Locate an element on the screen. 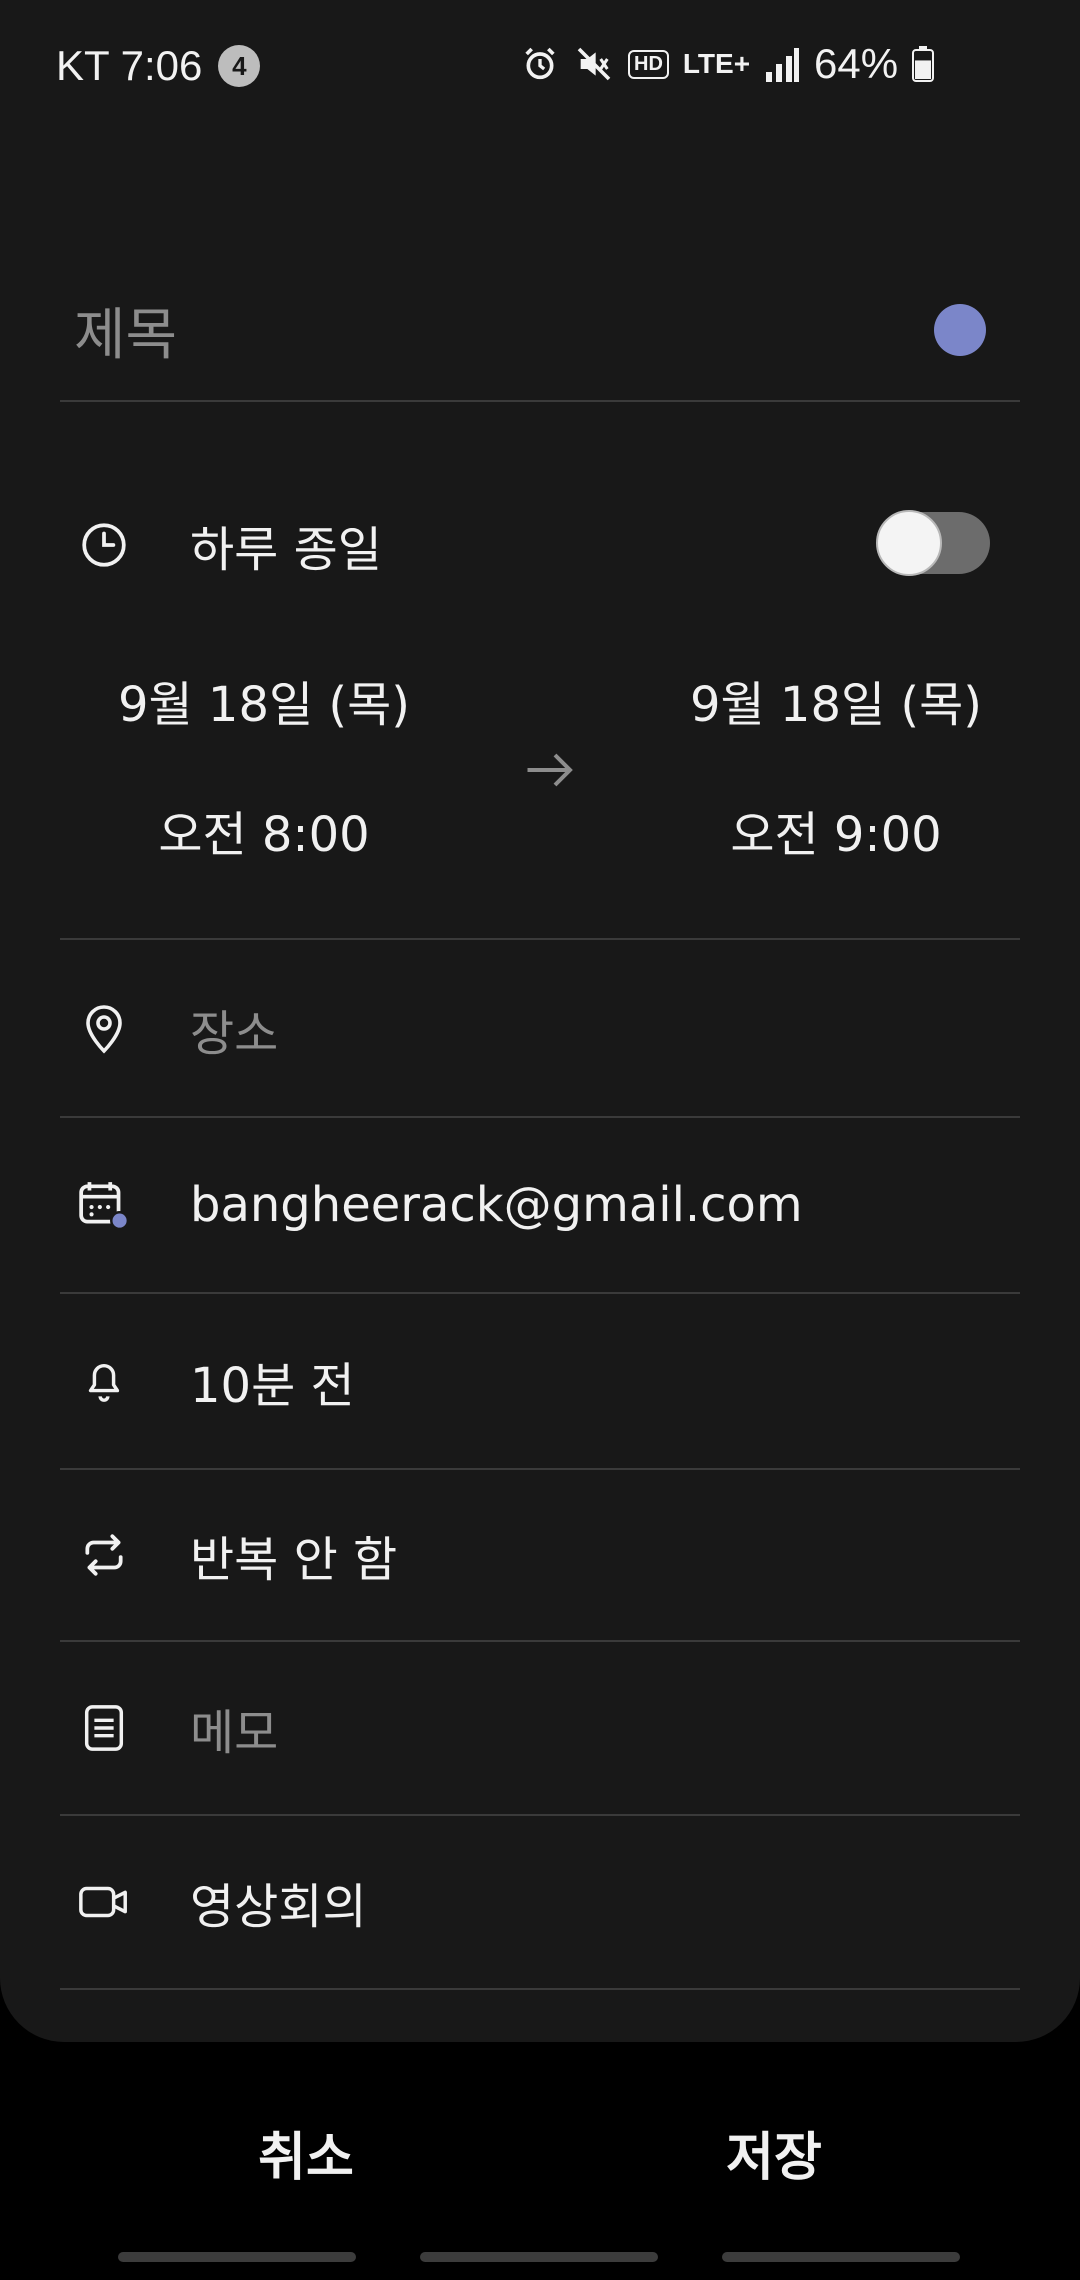  calendar-account-row: bangheerack@gmail.com is located at coordinates (540, 1206).